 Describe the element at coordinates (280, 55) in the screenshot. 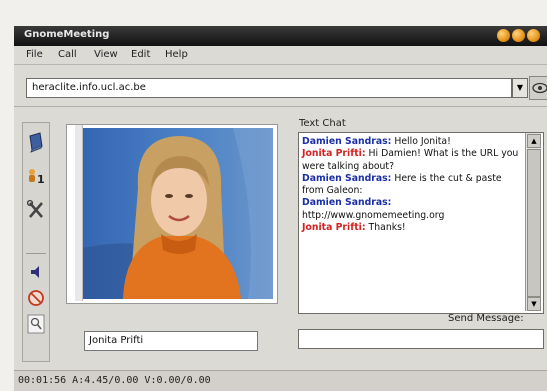

I see `menu-bar: File Call View Edit Help` at that location.